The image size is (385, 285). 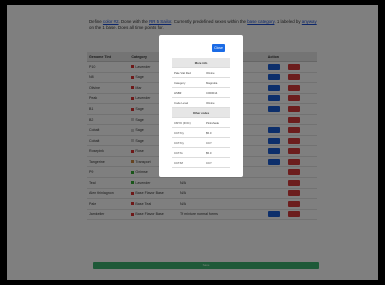 What do you see at coordinates (188, 82) in the screenshot?
I see `info-key: Category` at bounding box center [188, 82].